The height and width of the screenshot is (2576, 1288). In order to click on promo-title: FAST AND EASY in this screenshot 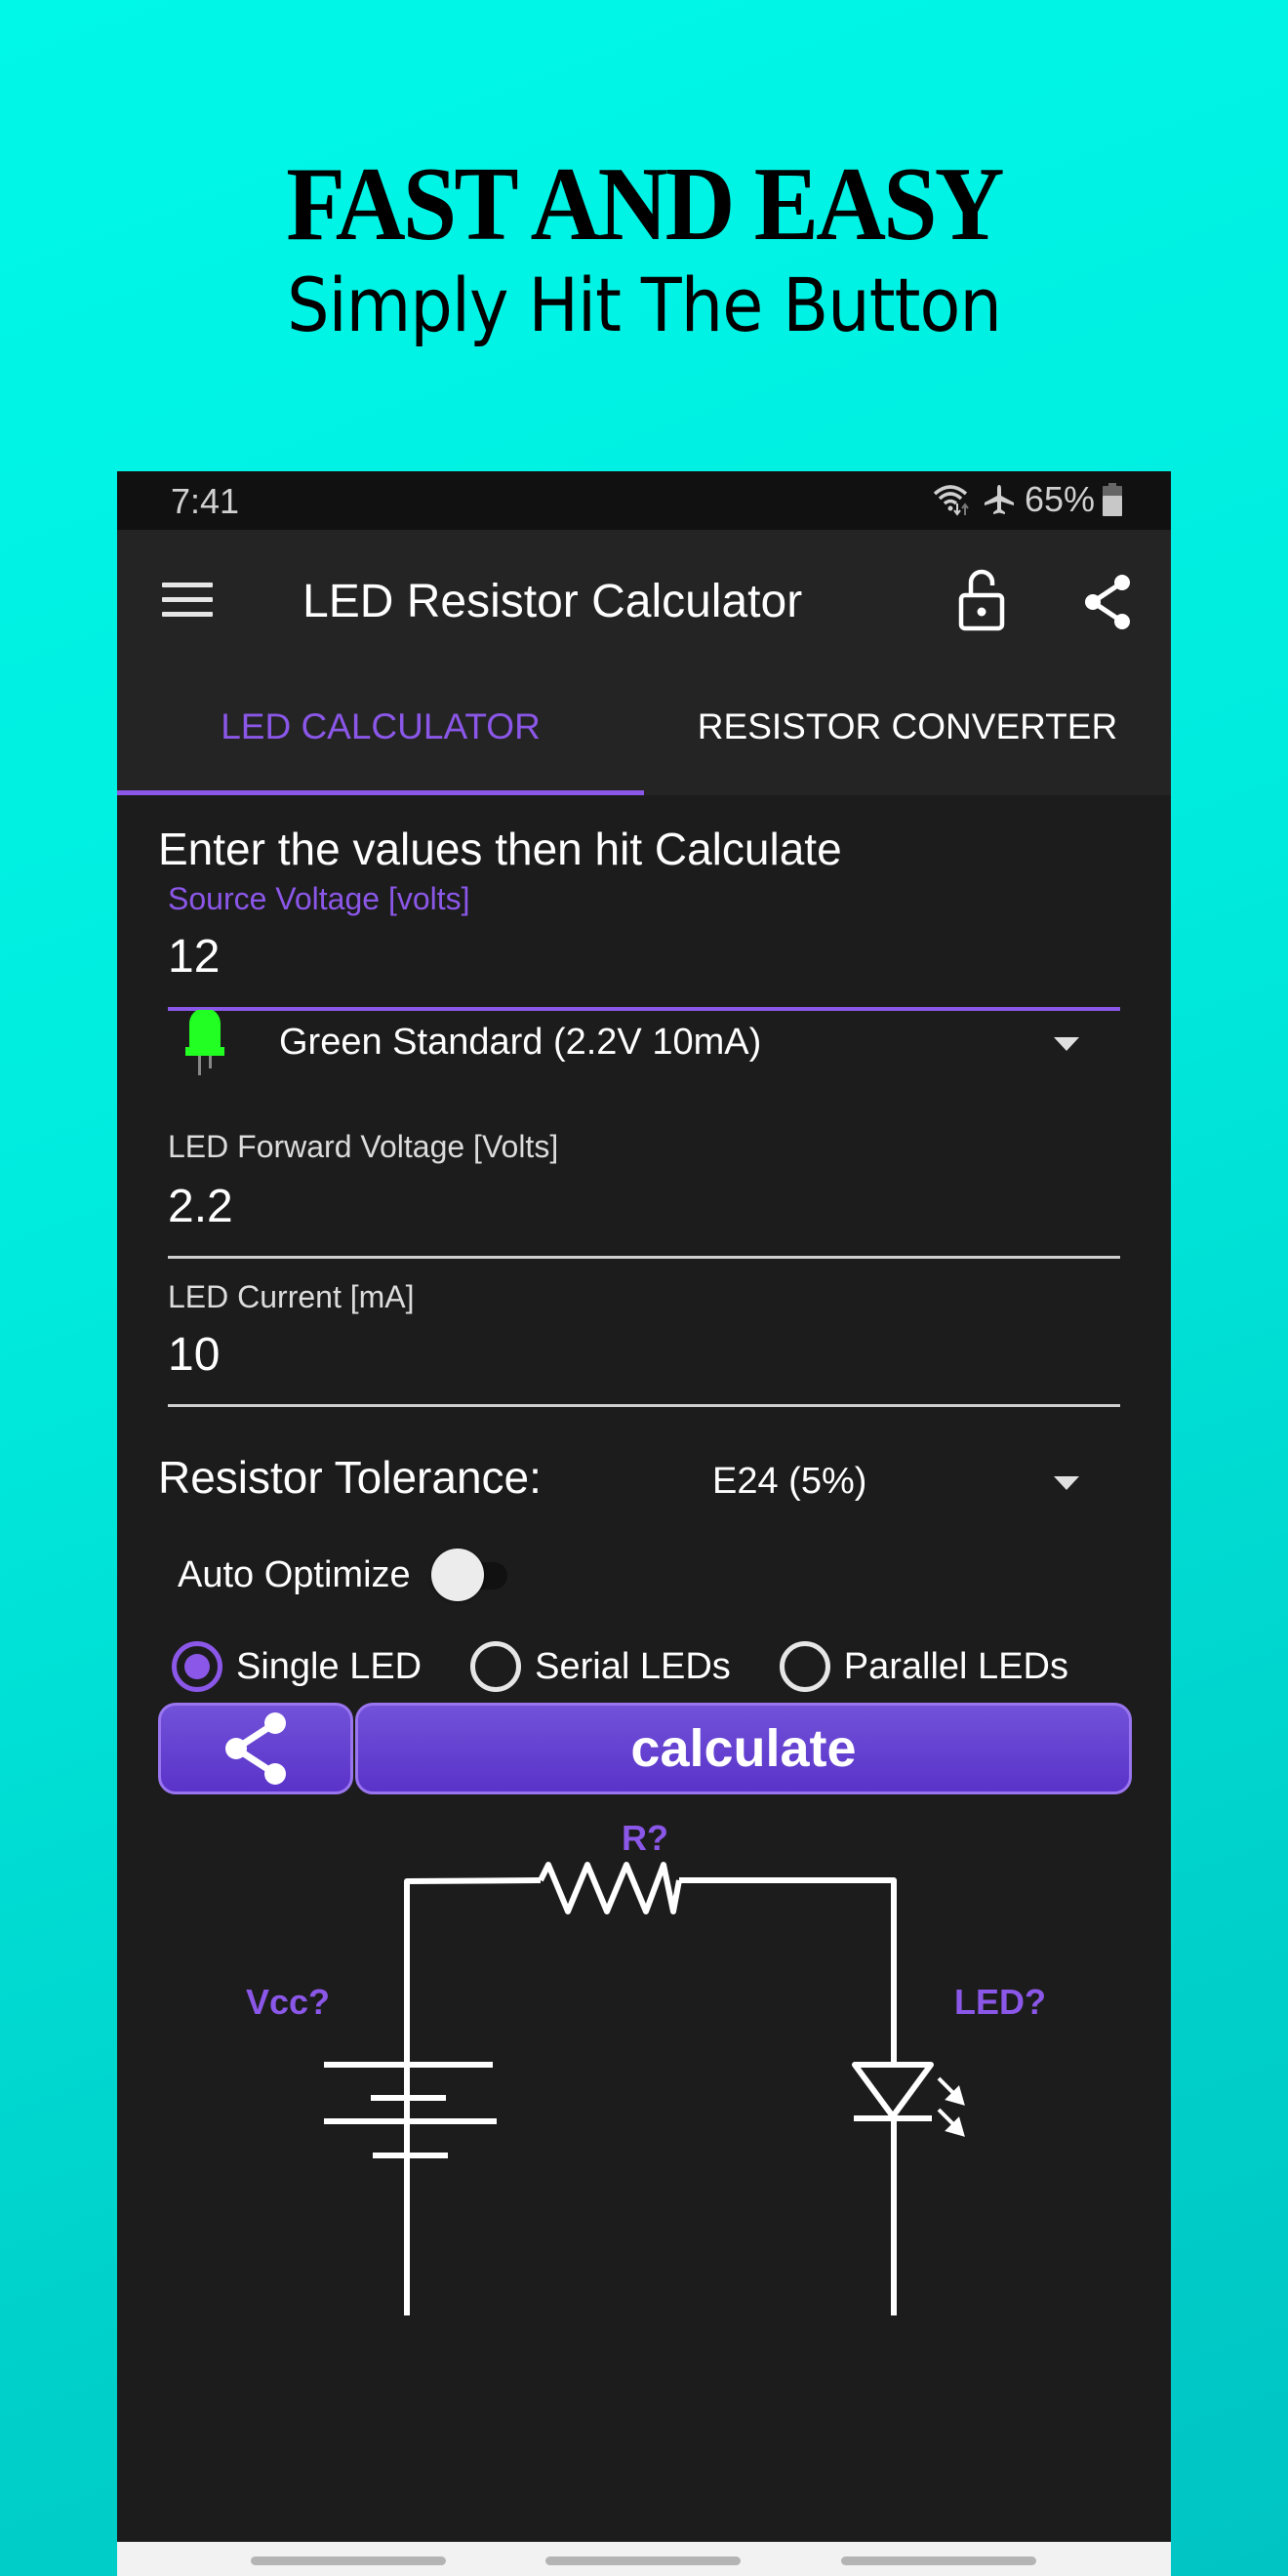, I will do `click(645, 204)`.